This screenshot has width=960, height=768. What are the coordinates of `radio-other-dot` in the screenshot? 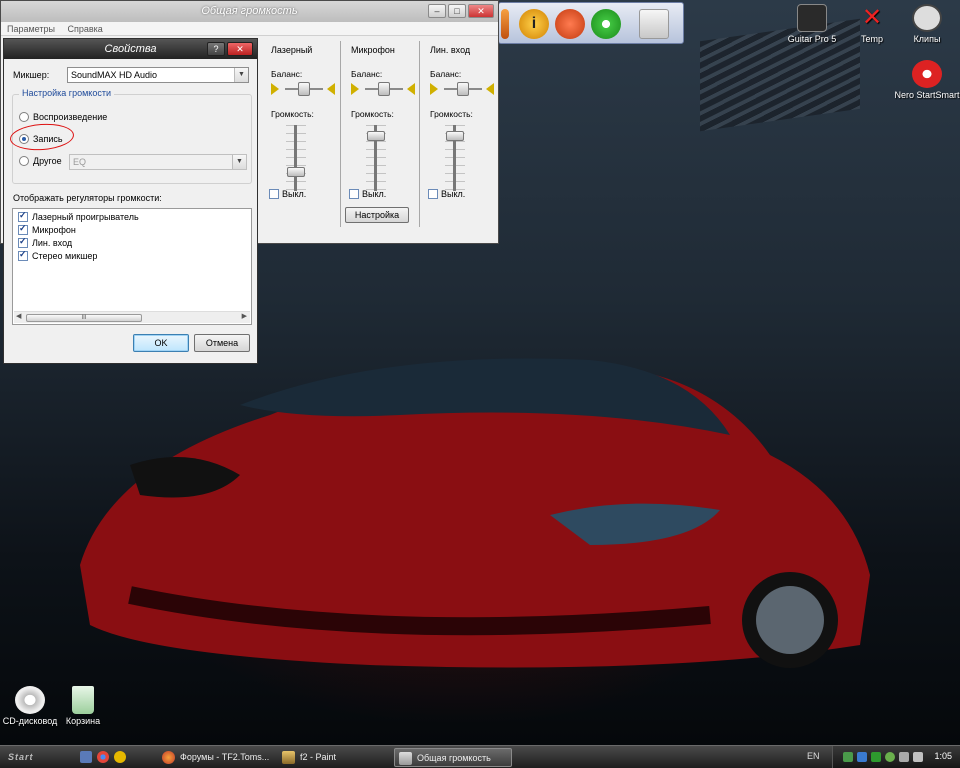 It's located at (24, 161).